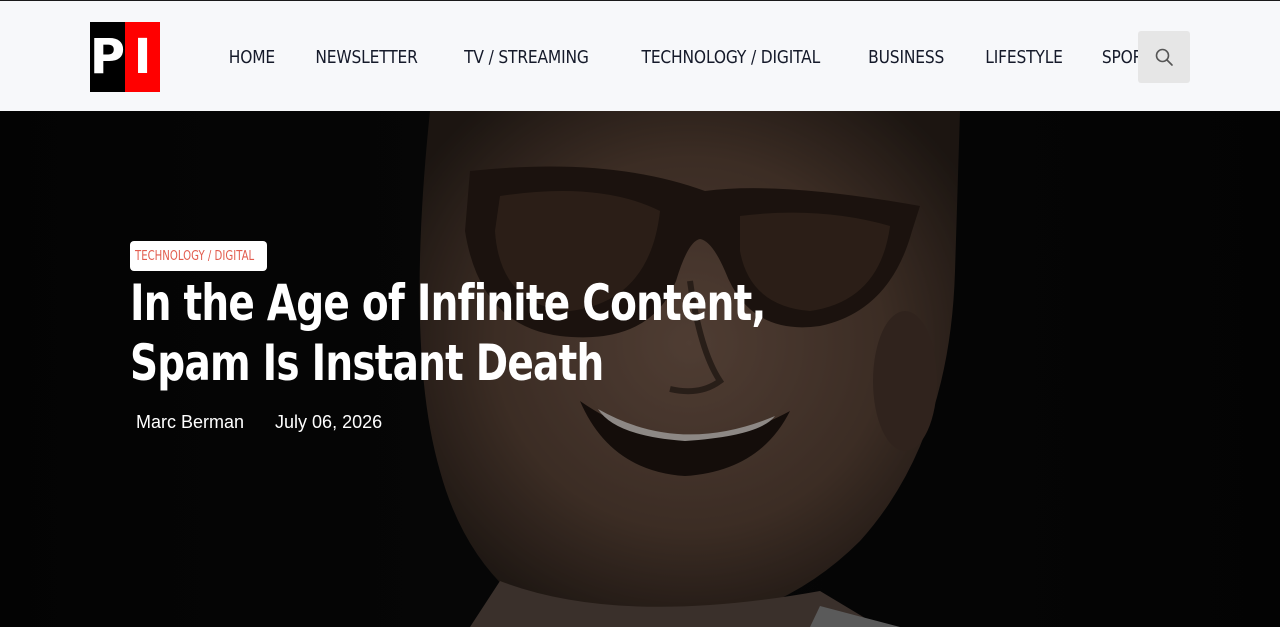 This screenshot has width=1280, height=627. Describe the element at coordinates (730, 57) in the screenshot. I see `nav-technology-digital: TECHNOLOGY / DIGITAL` at that location.